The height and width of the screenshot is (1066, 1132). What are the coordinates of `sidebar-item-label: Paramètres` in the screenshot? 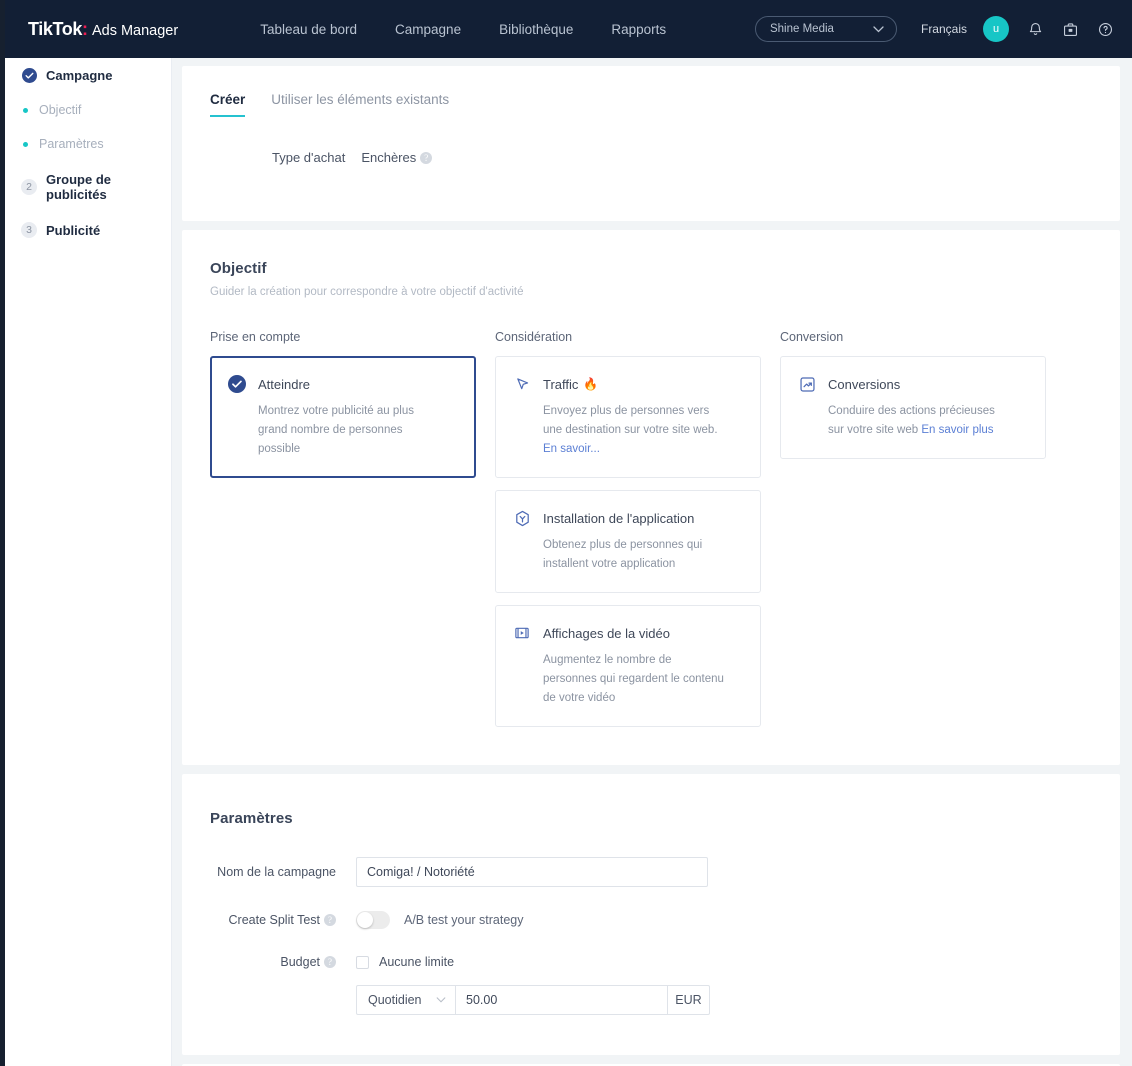 It's located at (71, 144).